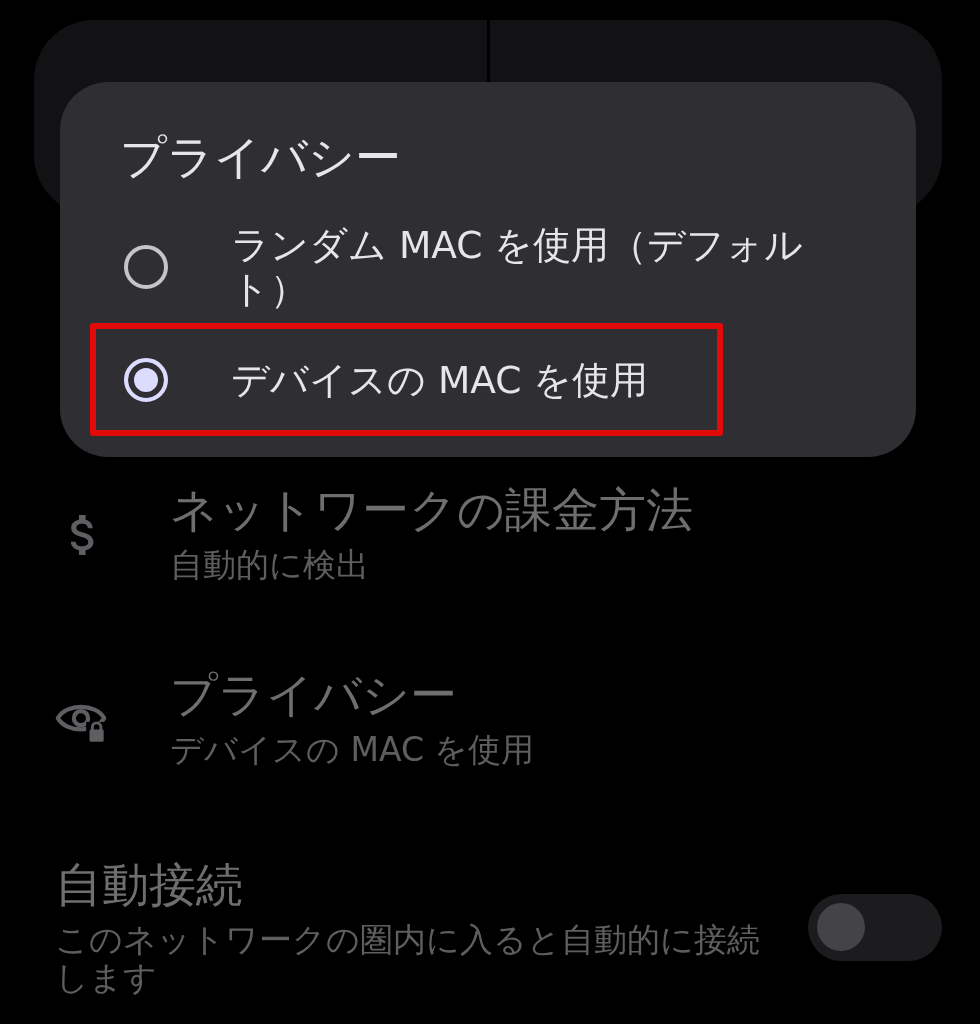 This screenshot has height=1024, width=980. Describe the element at coordinates (270, 565) in the screenshot. I see `setting-summary: 自動的に検出` at that location.